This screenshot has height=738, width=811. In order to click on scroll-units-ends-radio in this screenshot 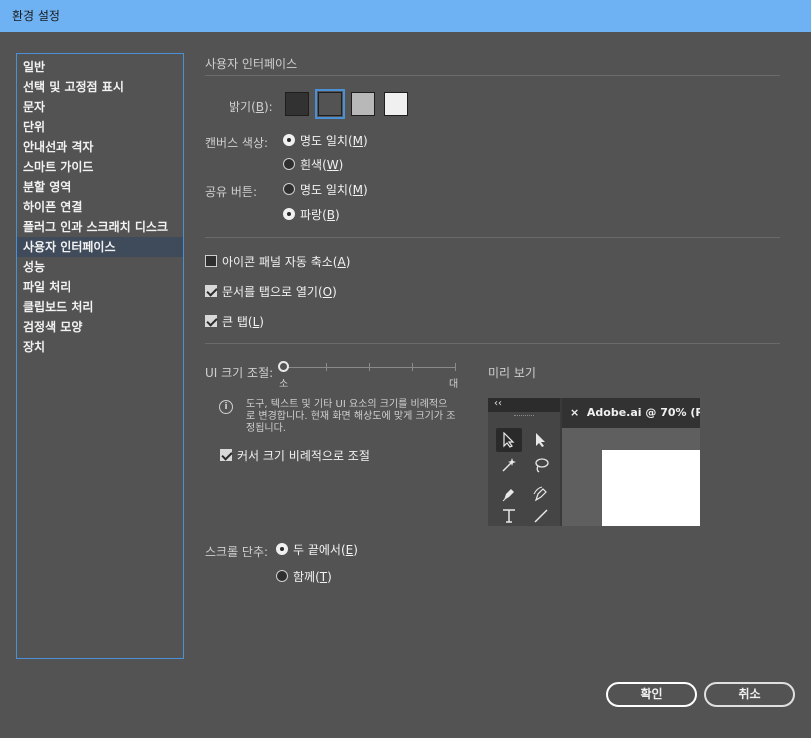, I will do `click(282, 549)`.